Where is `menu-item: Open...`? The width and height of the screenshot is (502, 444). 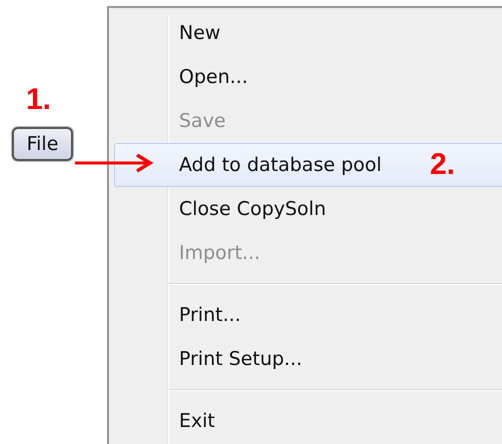
menu-item: Open... is located at coordinates (308, 77).